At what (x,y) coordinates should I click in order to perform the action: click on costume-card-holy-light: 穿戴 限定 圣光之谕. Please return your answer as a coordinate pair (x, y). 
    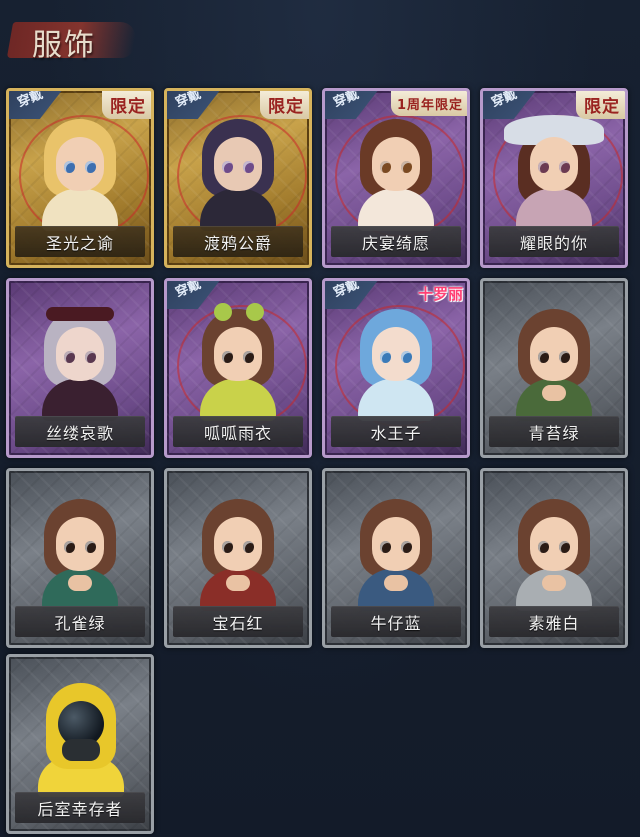
    Looking at the image, I should click on (80, 178).